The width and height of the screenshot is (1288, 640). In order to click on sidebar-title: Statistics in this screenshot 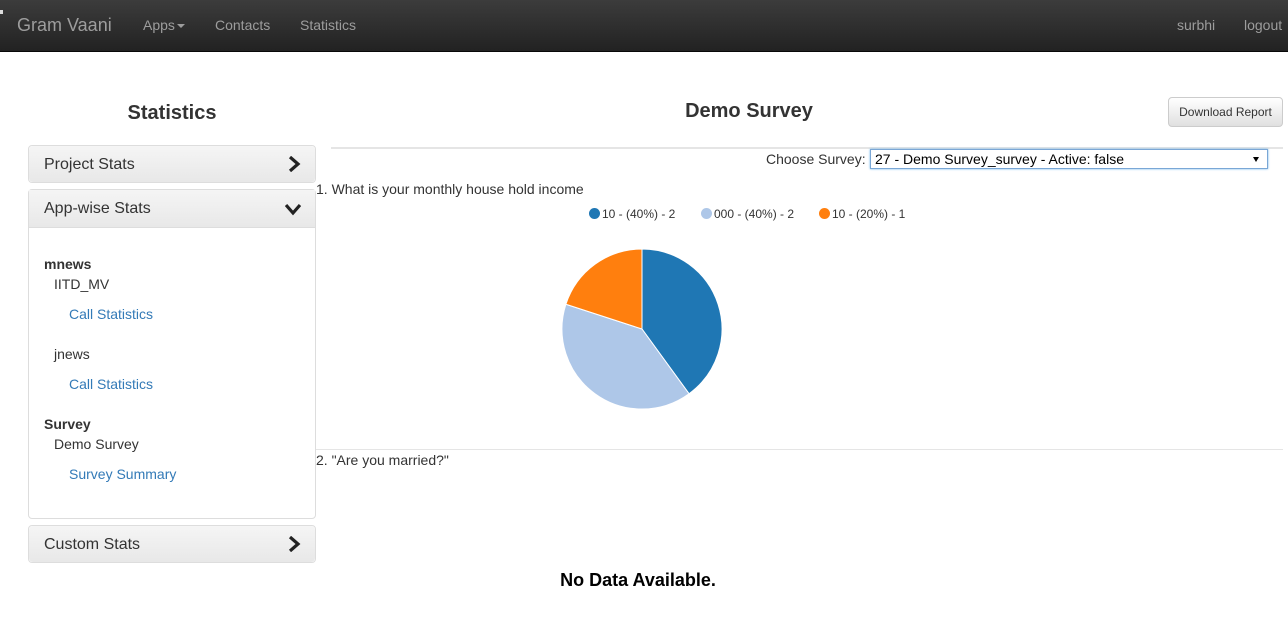, I will do `click(172, 113)`.